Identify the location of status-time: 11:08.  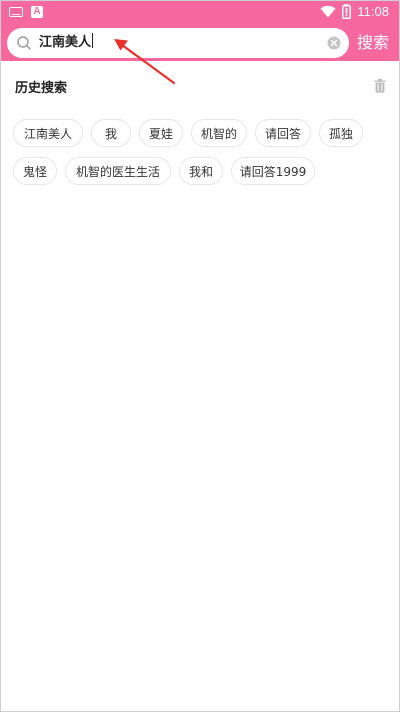
(373, 11).